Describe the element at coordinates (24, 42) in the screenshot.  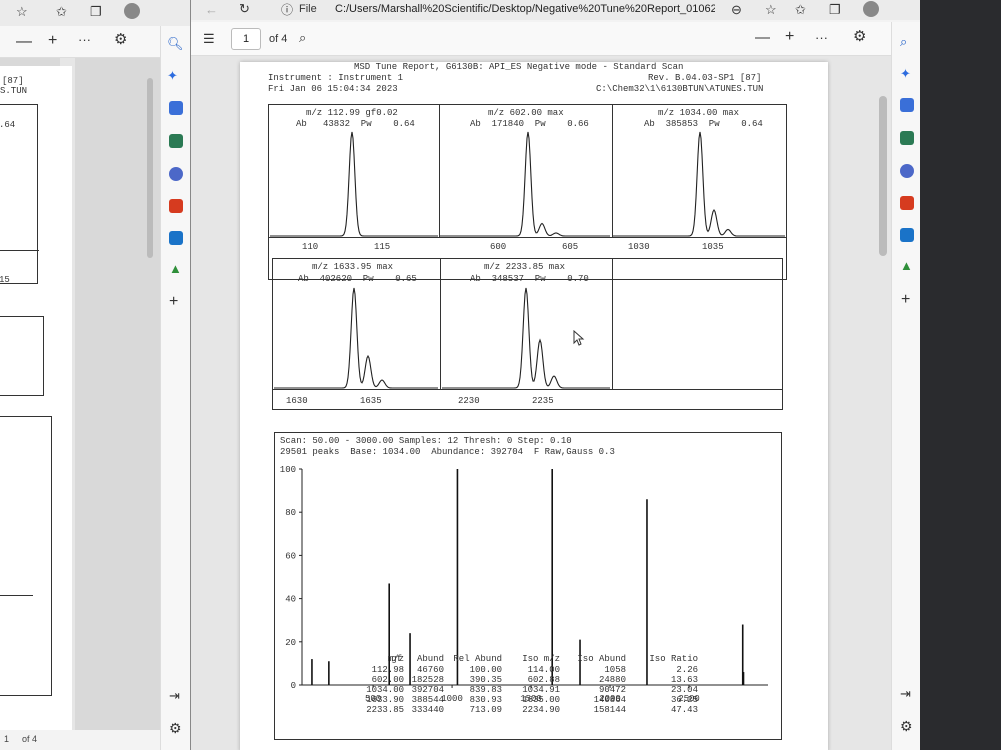
I see `zoom-out-icon: —` at that location.